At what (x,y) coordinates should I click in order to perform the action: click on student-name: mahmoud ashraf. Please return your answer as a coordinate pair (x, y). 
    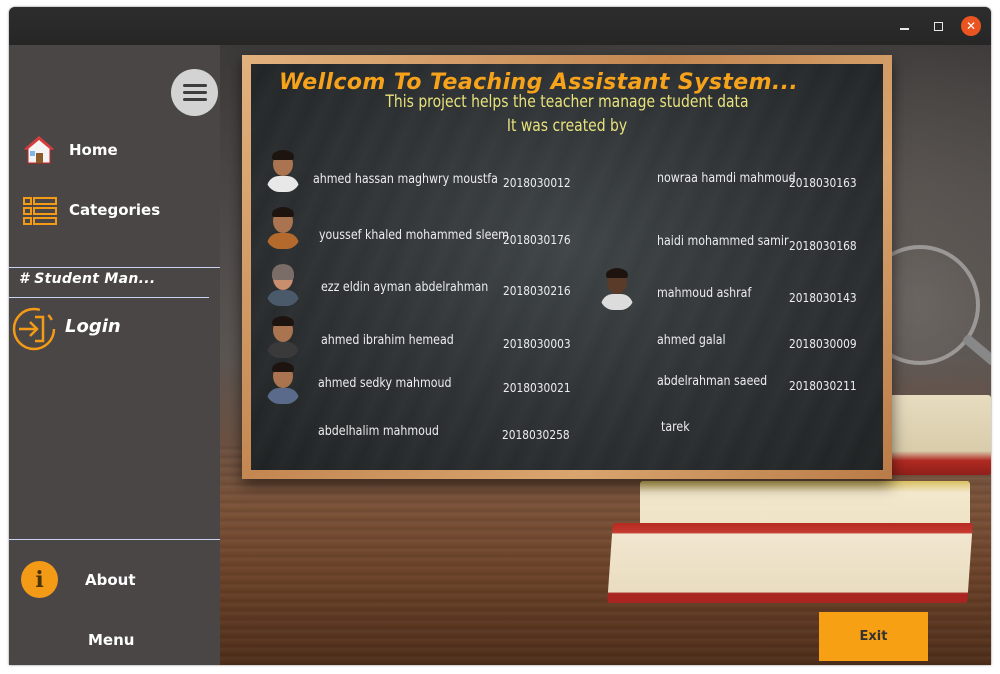
    Looking at the image, I should click on (704, 293).